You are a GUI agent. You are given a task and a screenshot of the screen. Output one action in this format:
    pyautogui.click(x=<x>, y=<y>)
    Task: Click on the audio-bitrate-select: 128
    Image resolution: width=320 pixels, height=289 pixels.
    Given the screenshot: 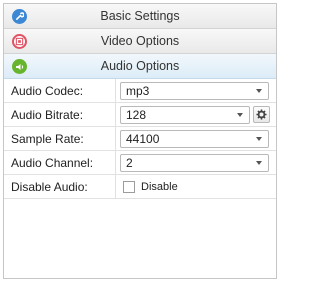 What is the action you would take?
    pyautogui.click(x=185, y=114)
    